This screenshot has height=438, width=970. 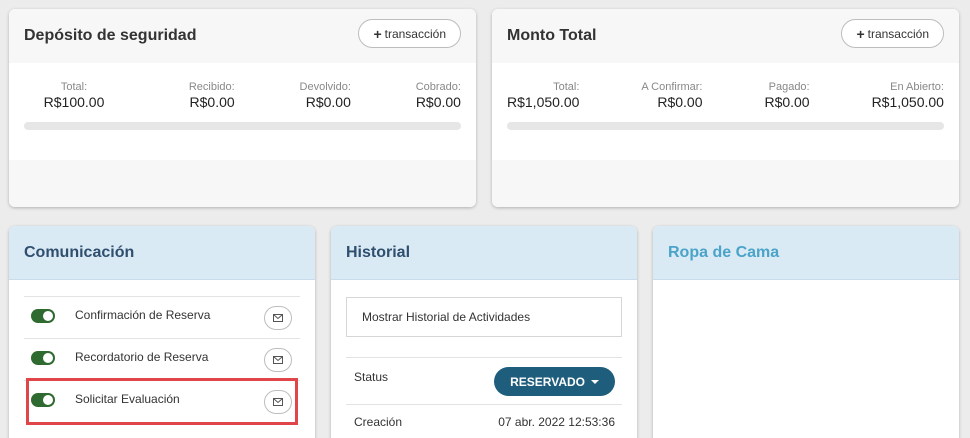 What do you see at coordinates (547, 381) in the screenshot?
I see `status-value: RESERVADO` at bounding box center [547, 381].